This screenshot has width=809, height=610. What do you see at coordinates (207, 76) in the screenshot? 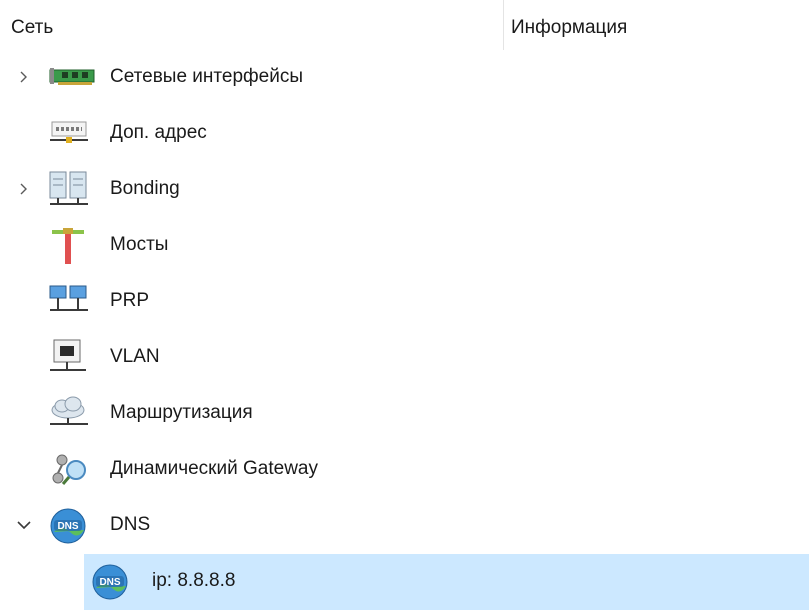
I see `tree-item-label: Сетевые интерфейсы` at bounding box center [207, 76].